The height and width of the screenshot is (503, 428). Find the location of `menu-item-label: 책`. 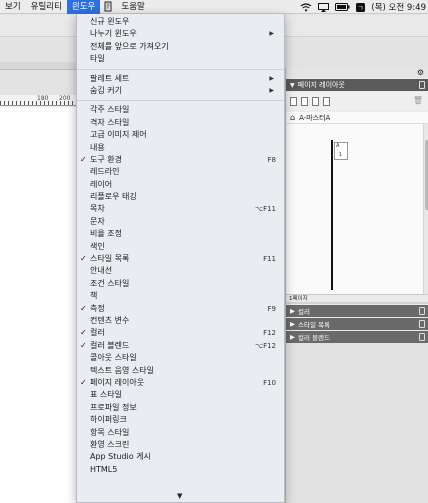

menu-item-label: 책 is located at coordinates (94, 296).